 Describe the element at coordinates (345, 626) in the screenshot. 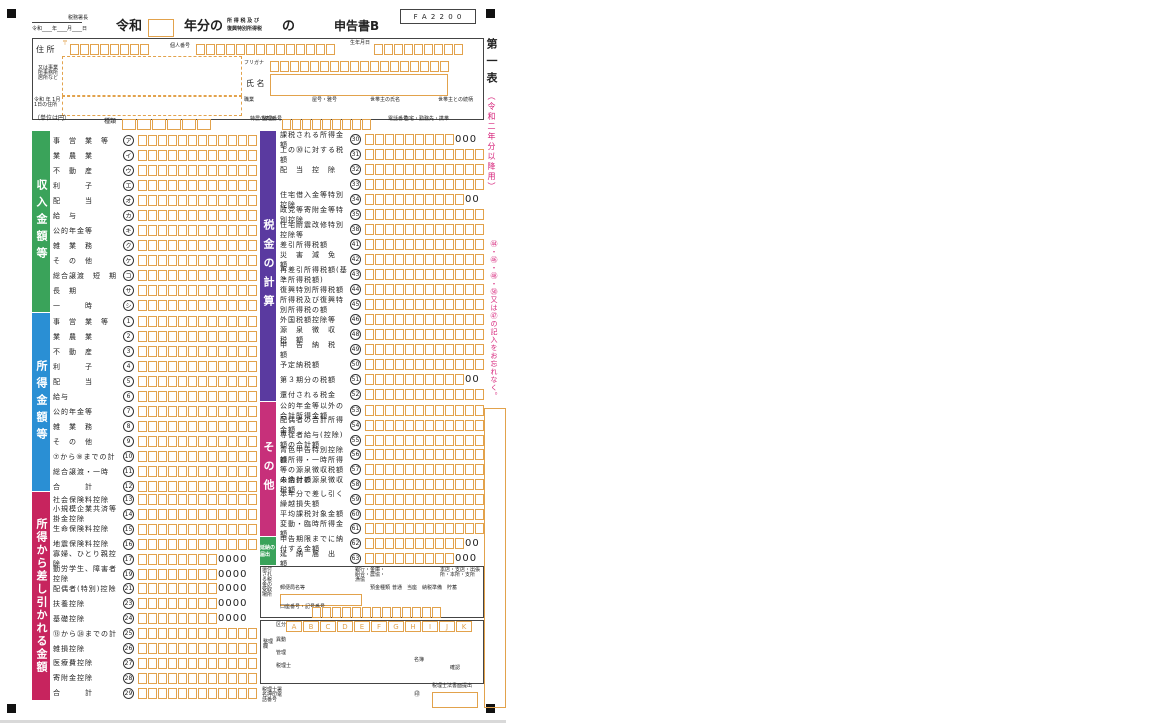

I see `admin-letter-cell: D` at that location.